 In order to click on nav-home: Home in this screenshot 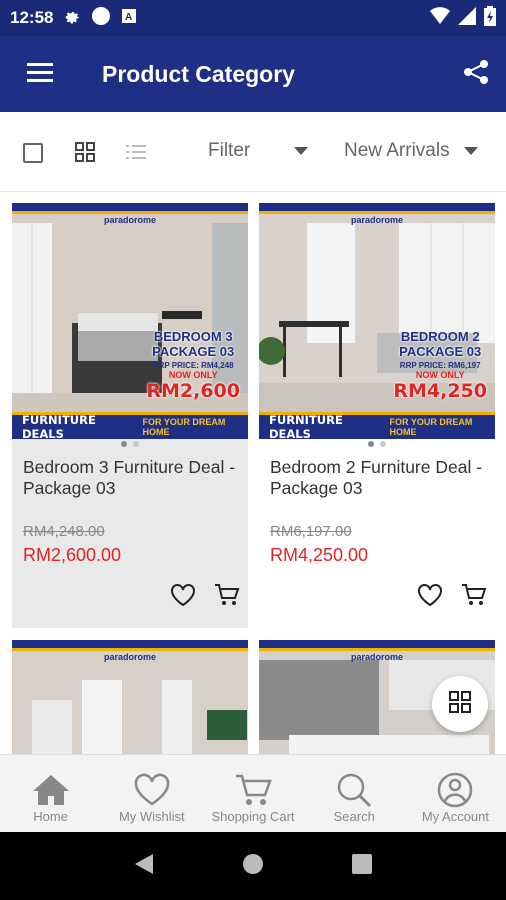, I will do `click(50, 793)`.